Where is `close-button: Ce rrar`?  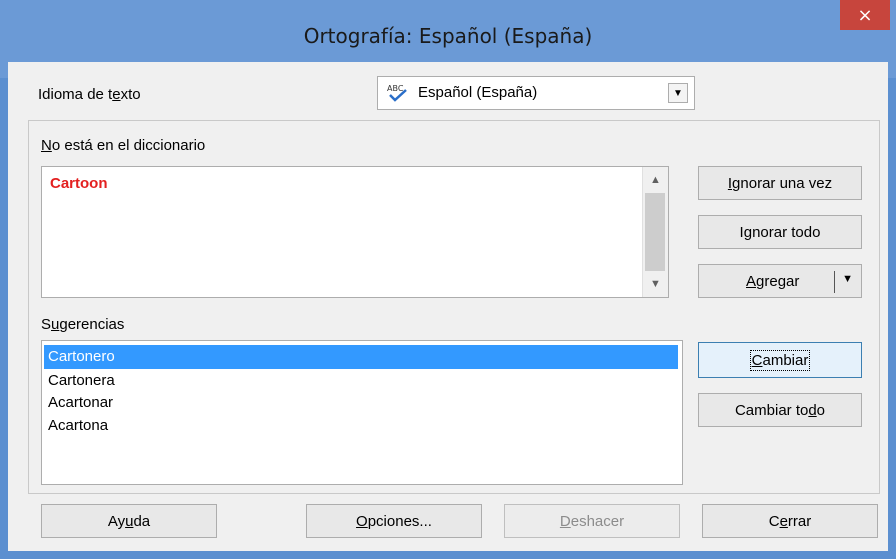 close-button: Ce rrar is located at coordinates (790, 521).